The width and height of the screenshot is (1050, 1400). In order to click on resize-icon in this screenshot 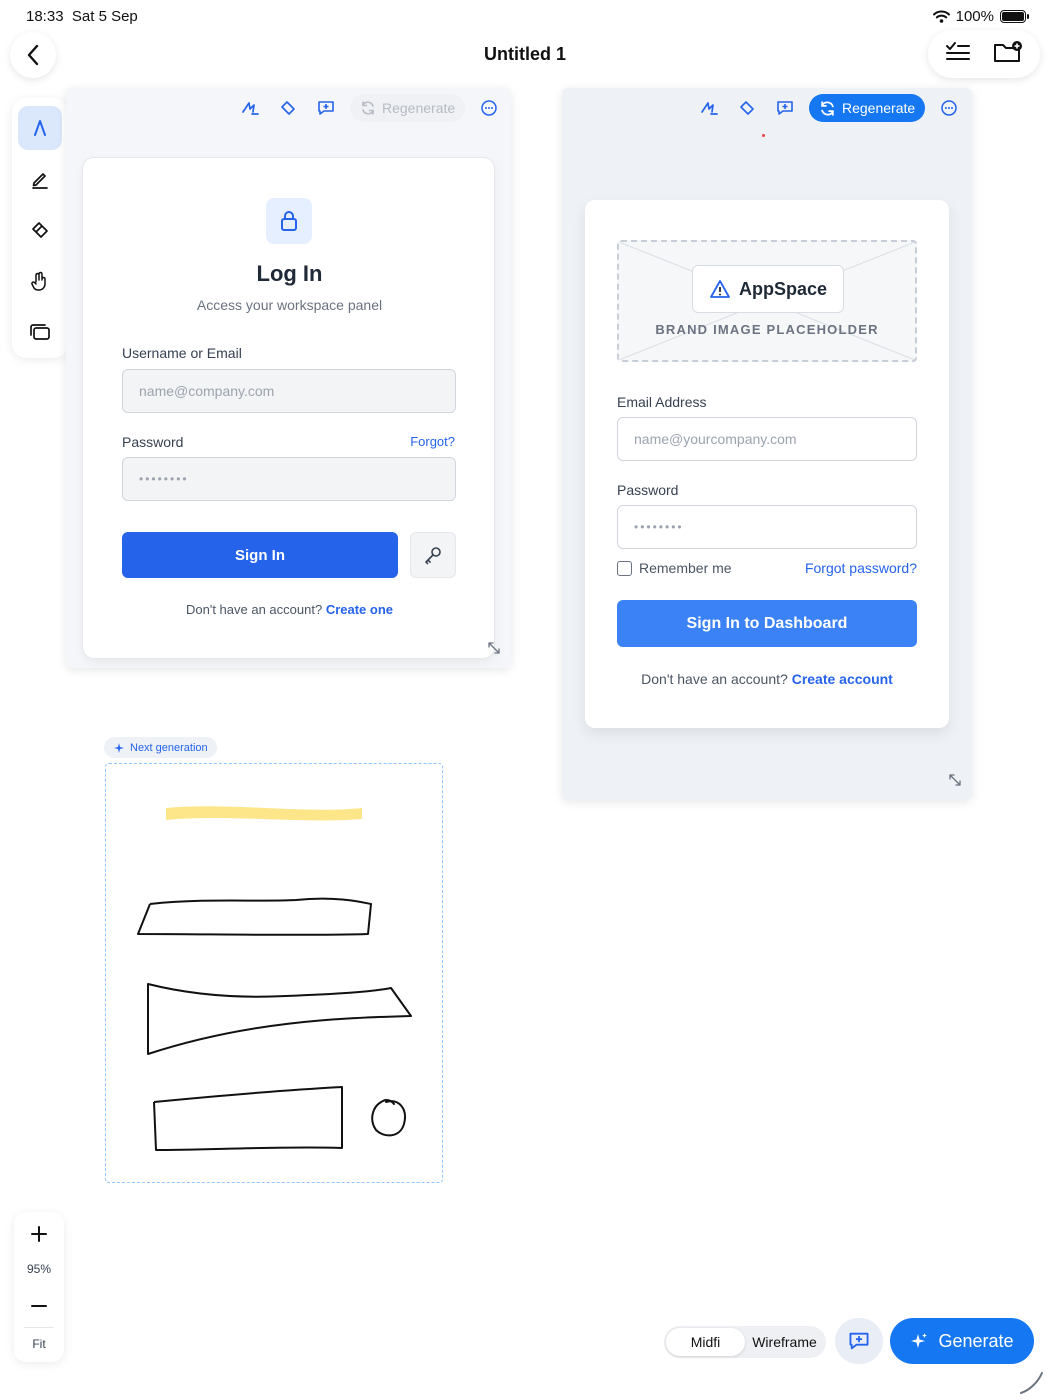, I will do `click(955, 780)`.